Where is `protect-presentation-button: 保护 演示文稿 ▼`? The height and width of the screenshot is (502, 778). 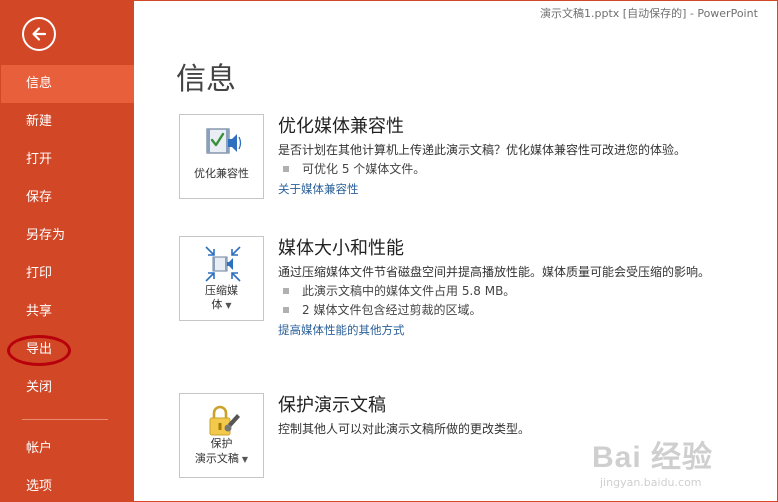 protect-presentation-button: 保护 演示文稿 ▼ is located at coordinates (221, 435).